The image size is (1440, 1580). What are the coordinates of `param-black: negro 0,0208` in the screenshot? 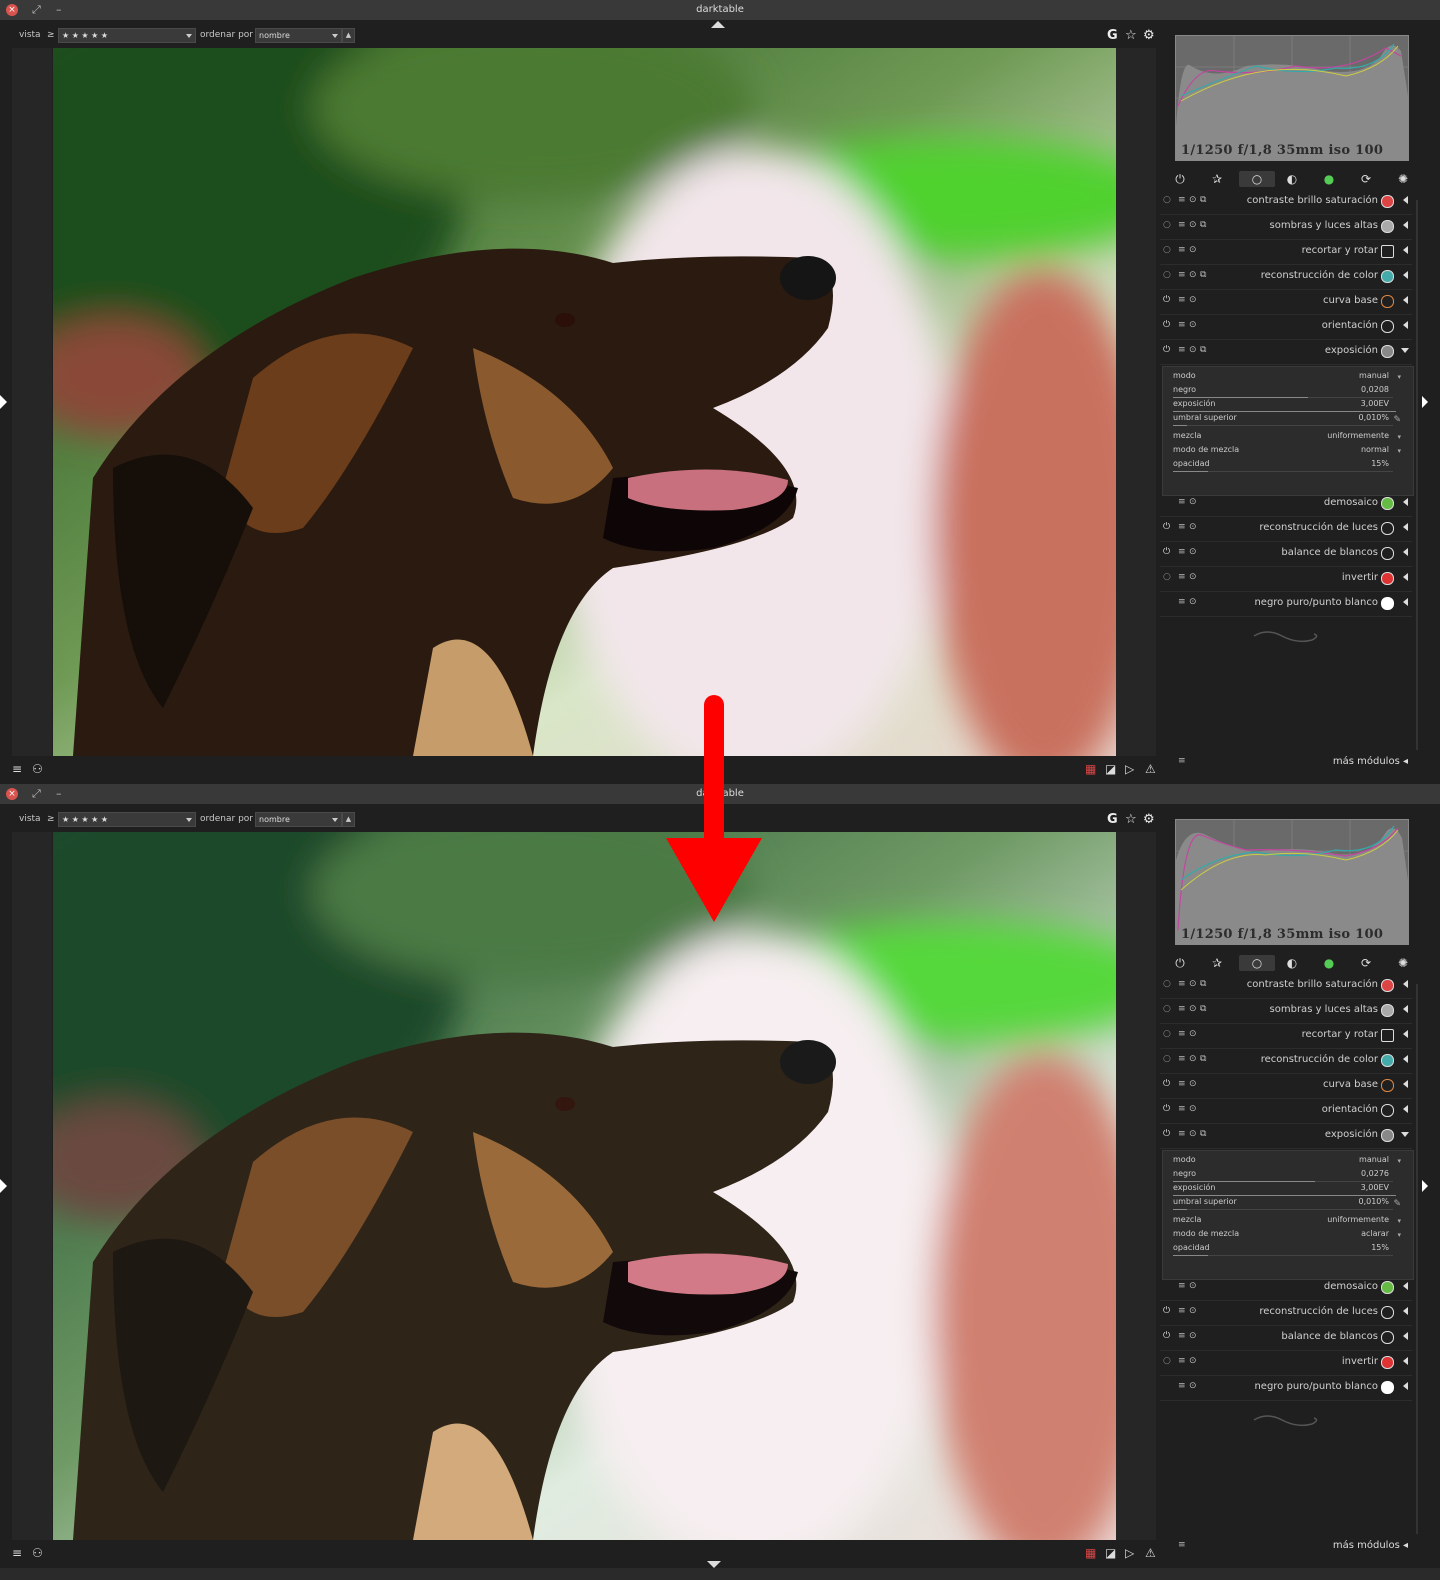 It's located at (1289, 391).